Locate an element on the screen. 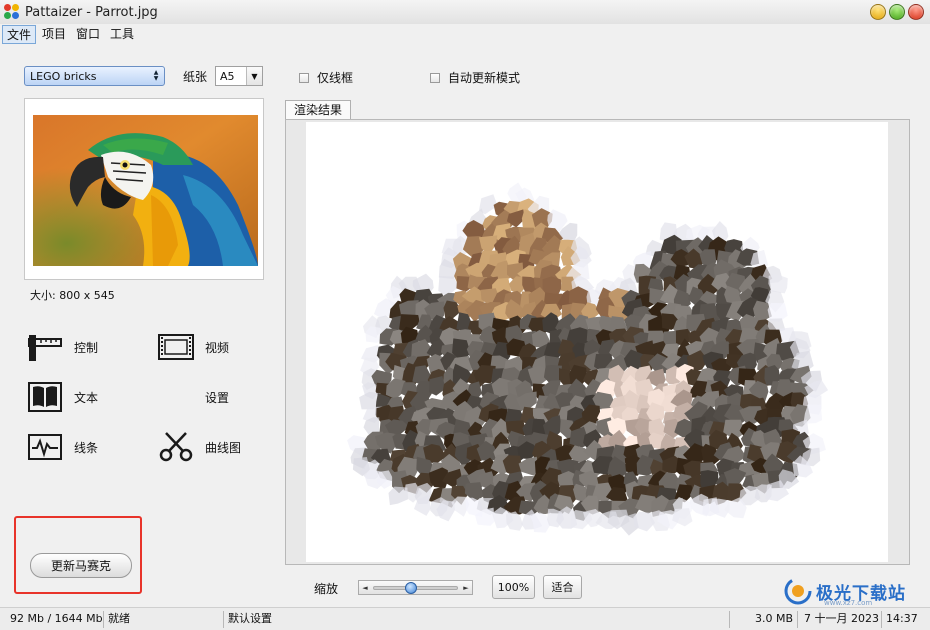  maximize-button is located at coordinates (897, 12).